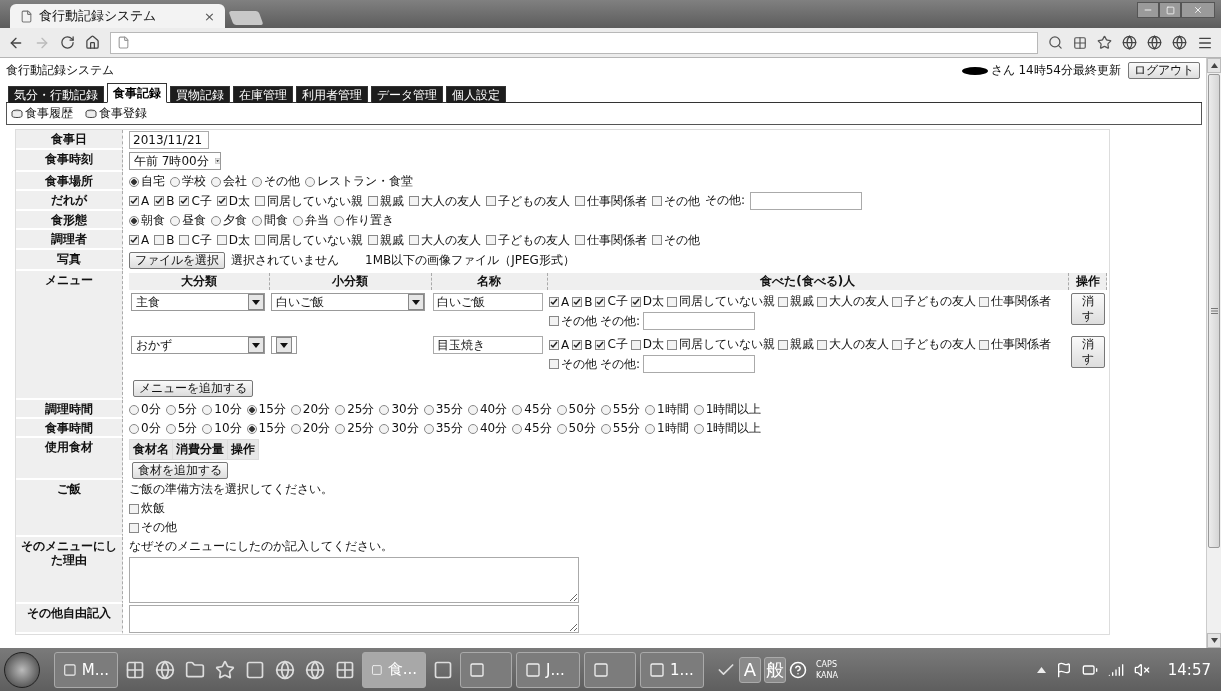  What do you see at coordinates (198, 345) in the screenshot?
I see `dropdown: おかず` at bounding box center [198, 345].